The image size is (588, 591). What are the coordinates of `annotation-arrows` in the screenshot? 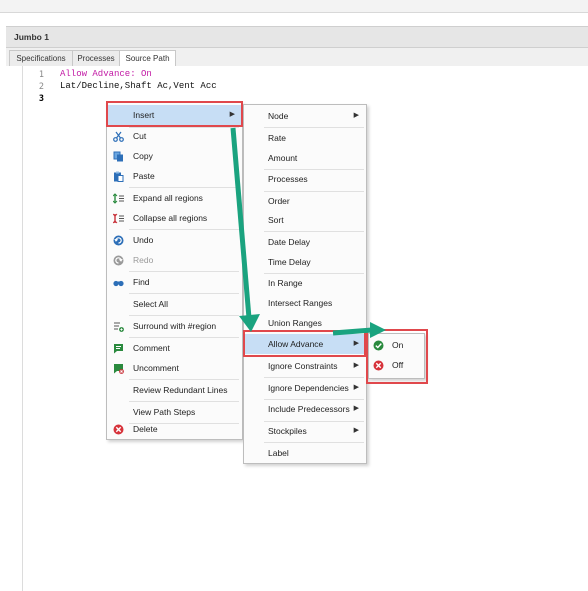 It's located at (308, 232).